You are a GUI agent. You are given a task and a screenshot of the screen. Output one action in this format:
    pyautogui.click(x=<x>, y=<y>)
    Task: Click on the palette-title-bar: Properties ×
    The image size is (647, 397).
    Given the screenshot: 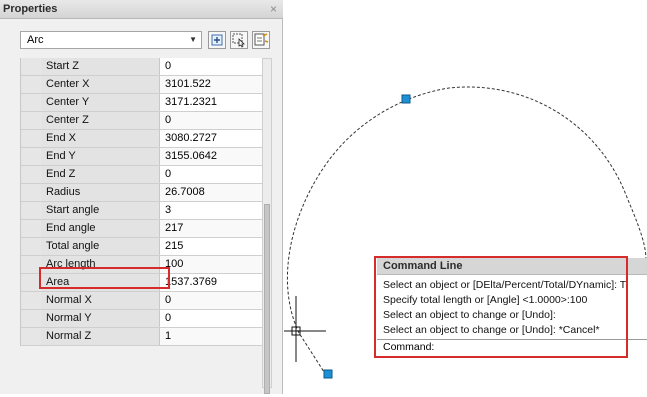 What is the action you would take?
    pyautogui.click(x=141, y=9)
    